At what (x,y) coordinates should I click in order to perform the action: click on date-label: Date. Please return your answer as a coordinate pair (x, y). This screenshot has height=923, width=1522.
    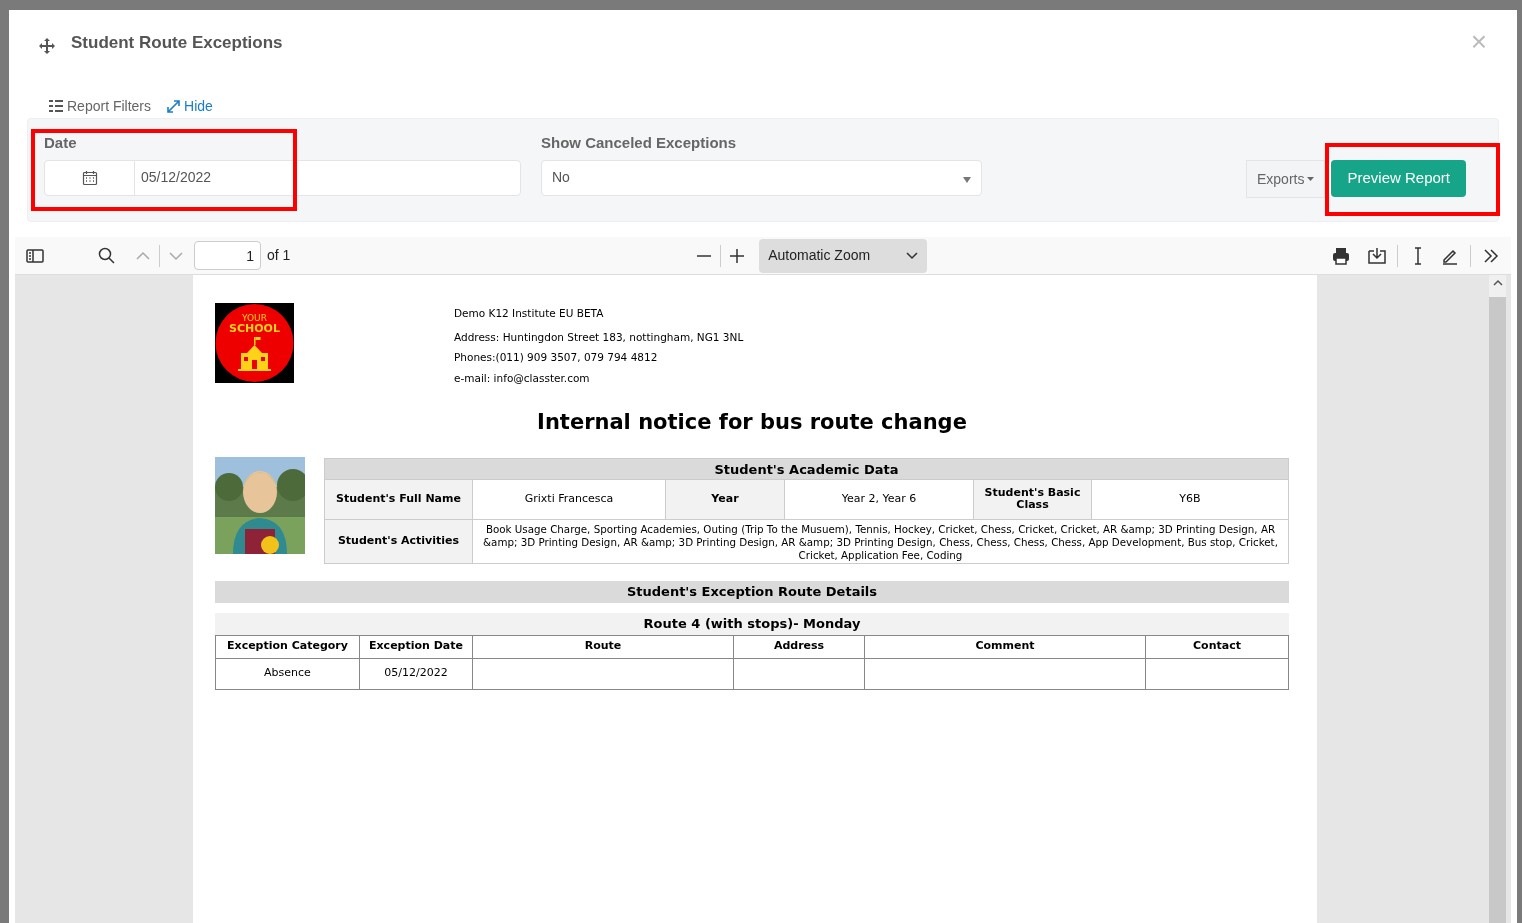
    Looking at the image, I should click on (61, 143).